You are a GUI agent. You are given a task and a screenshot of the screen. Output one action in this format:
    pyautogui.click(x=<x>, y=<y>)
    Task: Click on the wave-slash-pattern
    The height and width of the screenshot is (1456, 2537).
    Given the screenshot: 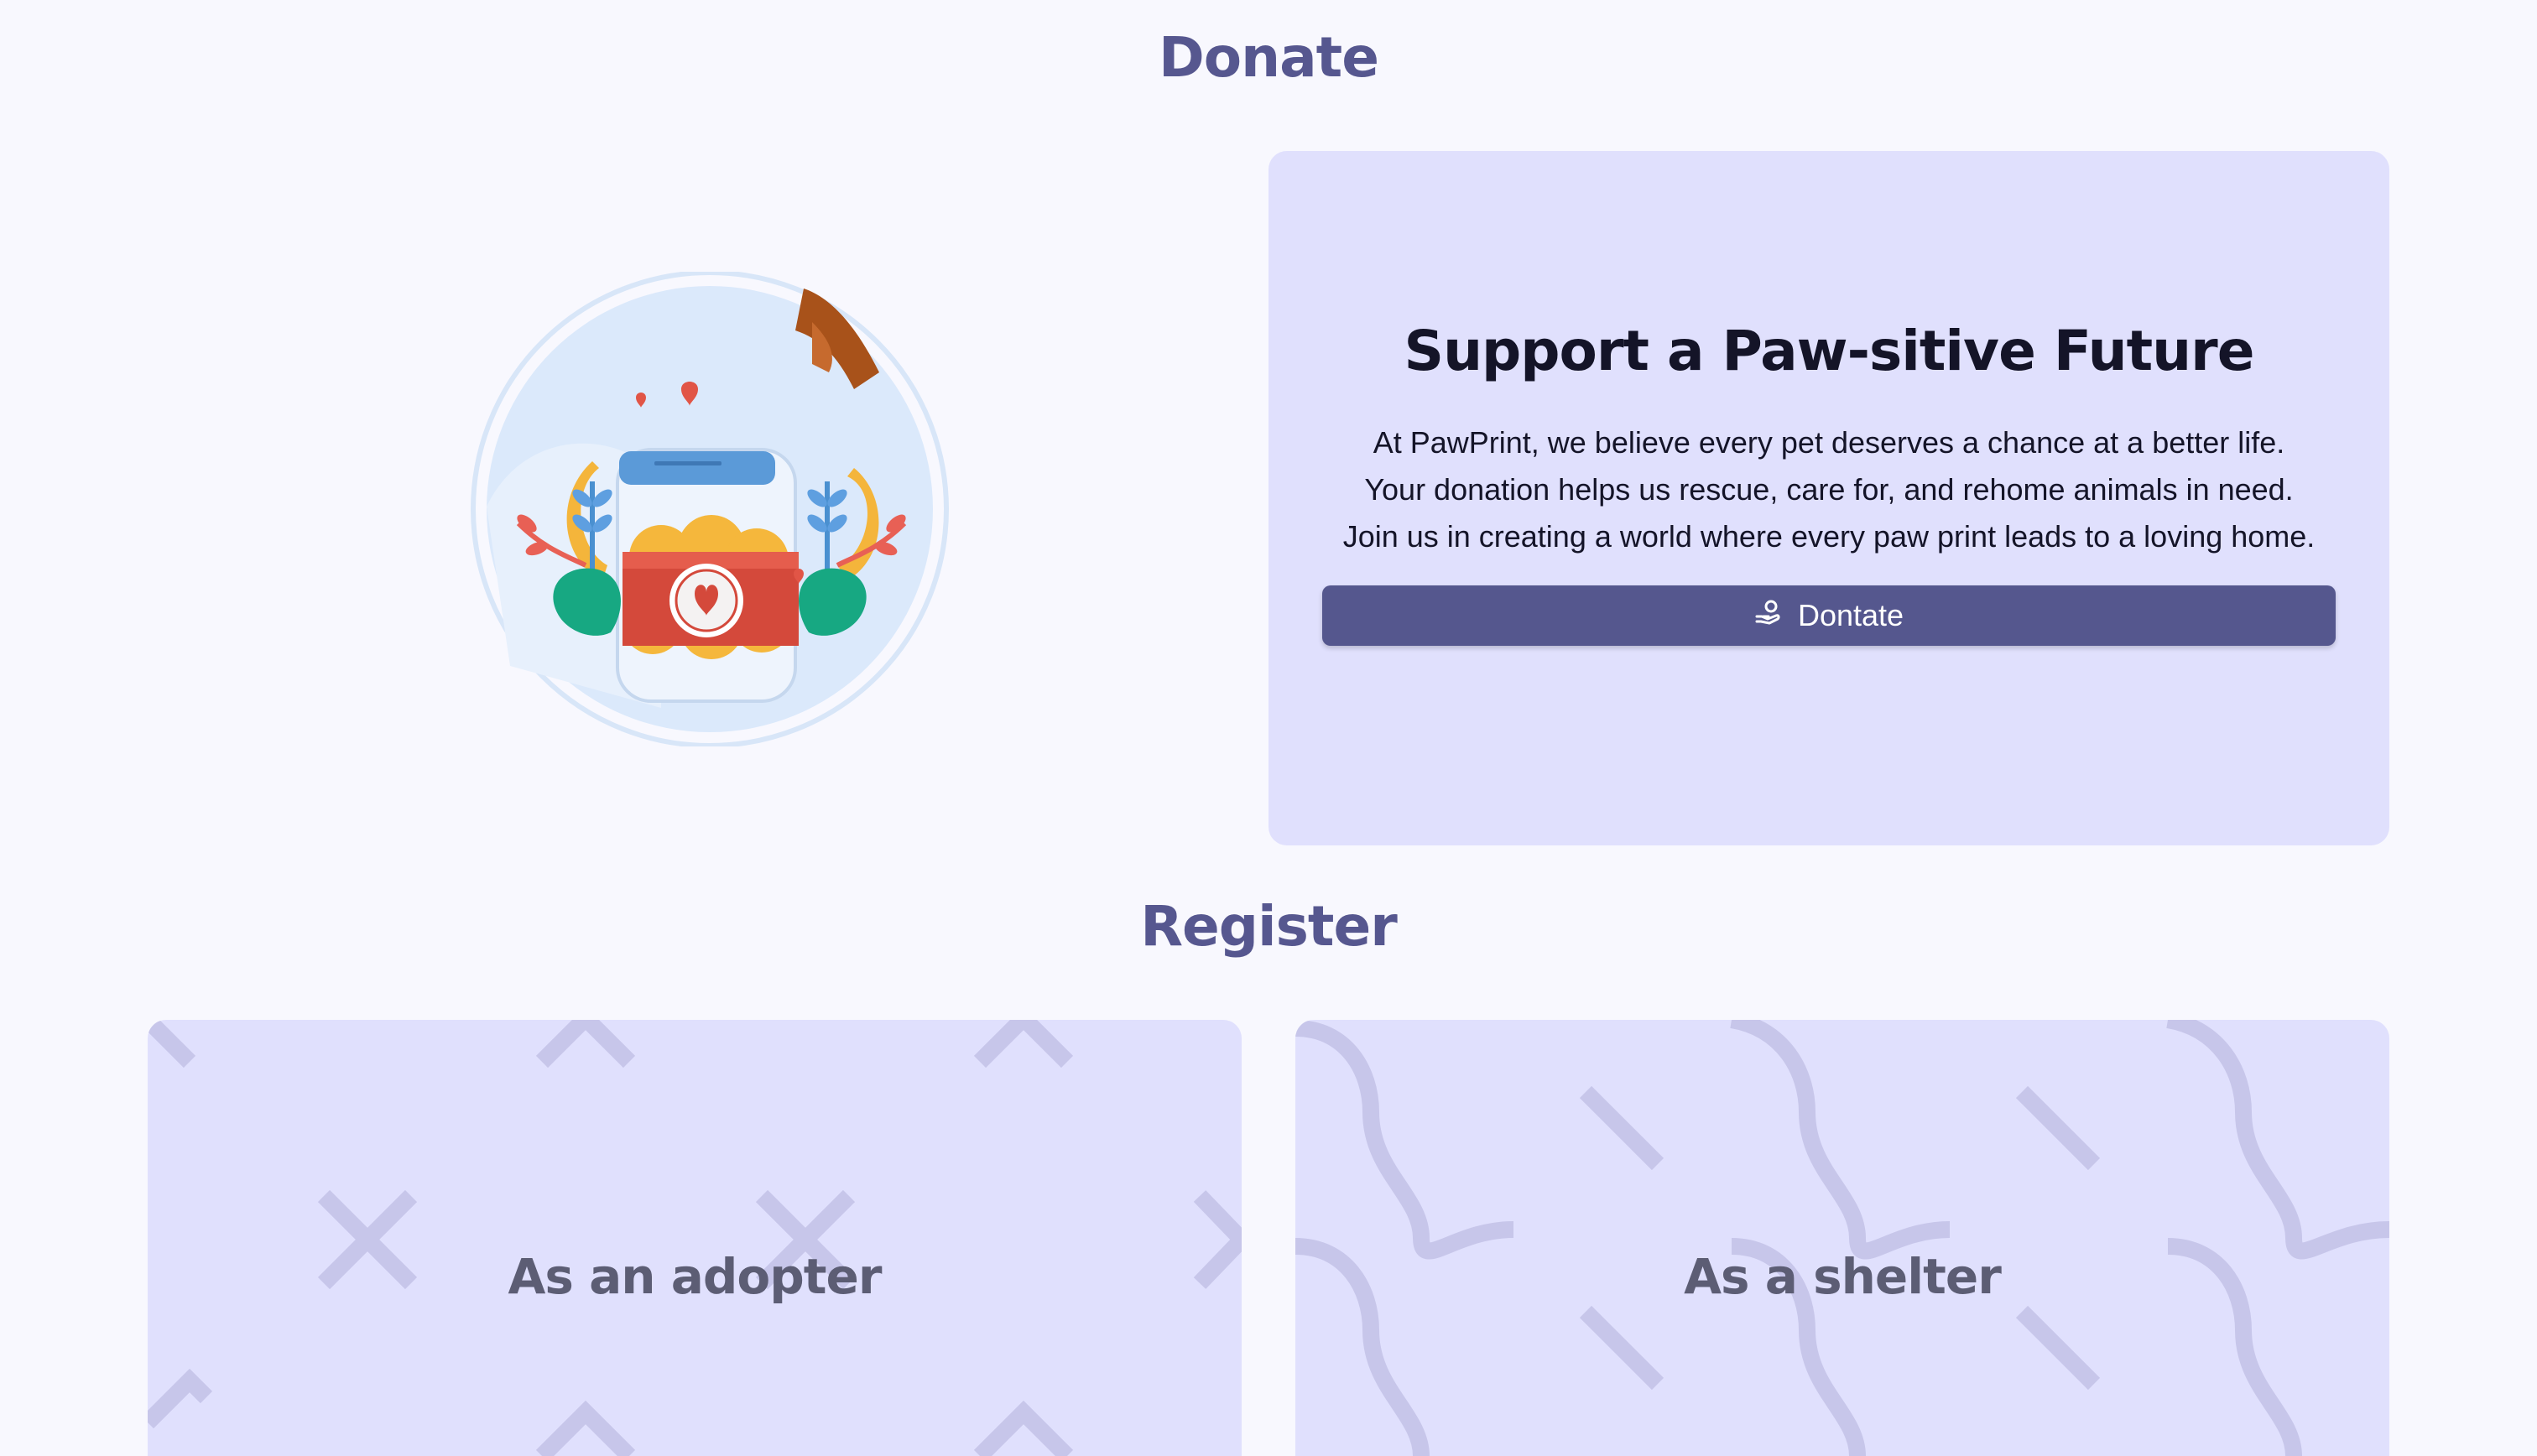 What is the action you would take?
    pyautogui.click(x=1842, y=1238)
    